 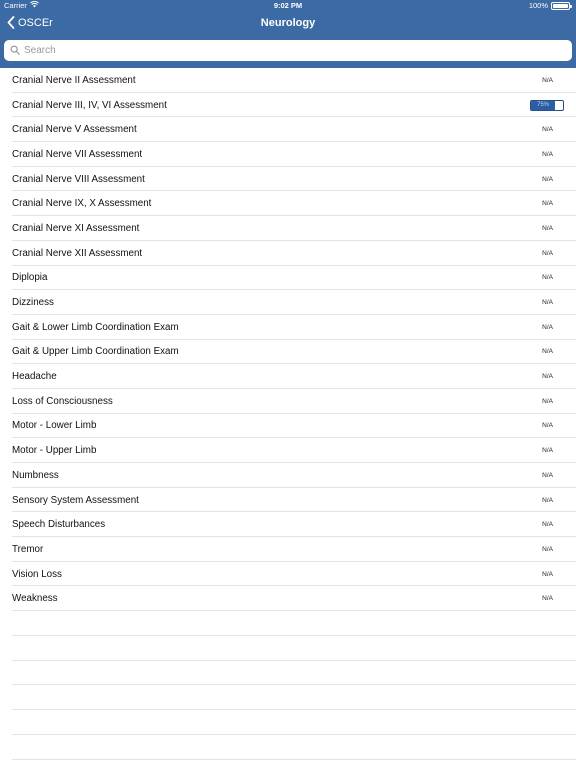 I want to click on progress-badge-fill: 75%, so click(x=543, y=105).